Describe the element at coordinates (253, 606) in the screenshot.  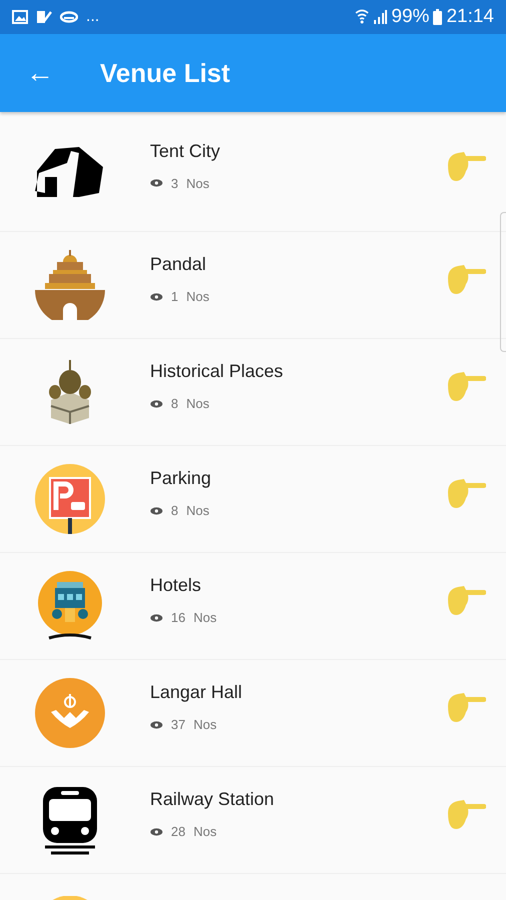
I see `venue-item: Hotels 16 Nos` at that location.